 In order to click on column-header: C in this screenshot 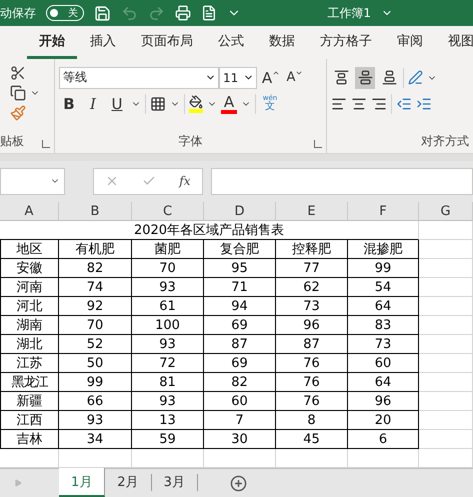, I will do `click(168, 211)`.